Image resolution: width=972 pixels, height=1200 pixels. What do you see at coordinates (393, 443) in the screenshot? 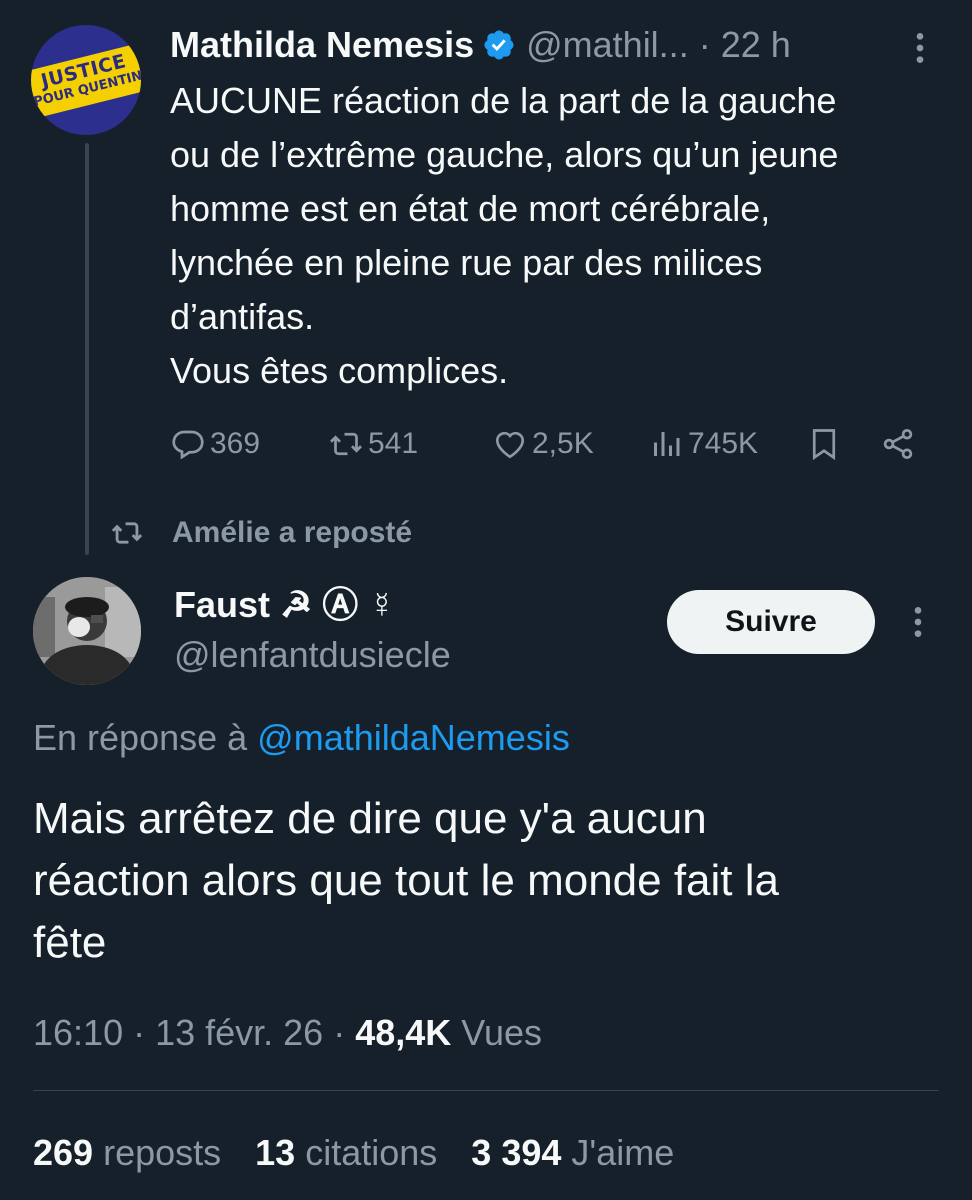
I see `repost-count: 541` at bounding box center [393, 443].